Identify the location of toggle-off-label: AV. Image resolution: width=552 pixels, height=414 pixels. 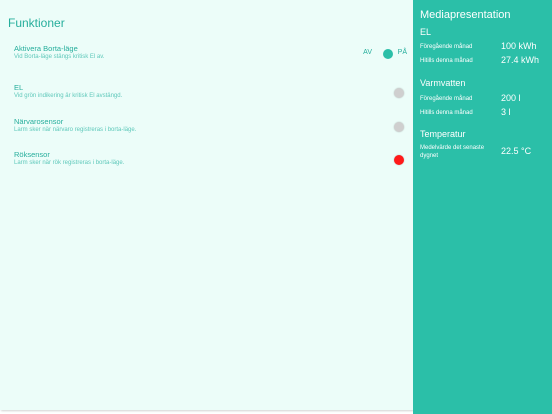
(367, 52).